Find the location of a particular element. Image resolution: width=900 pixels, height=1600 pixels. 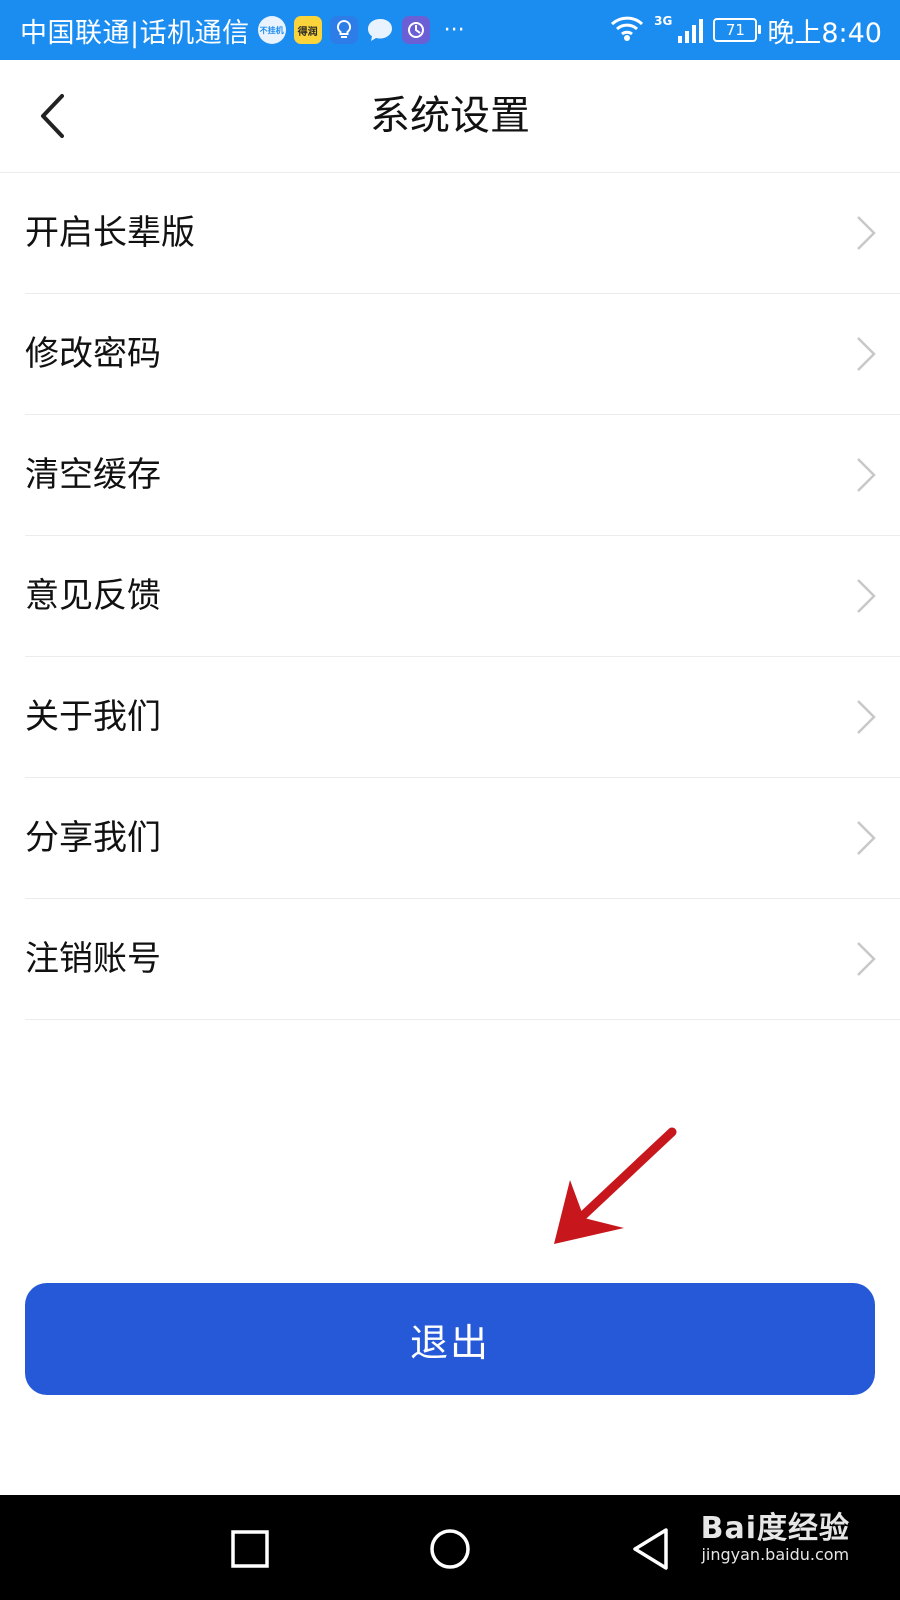

settings-item-share: 分享我们 is located at coordinates (462, 838).